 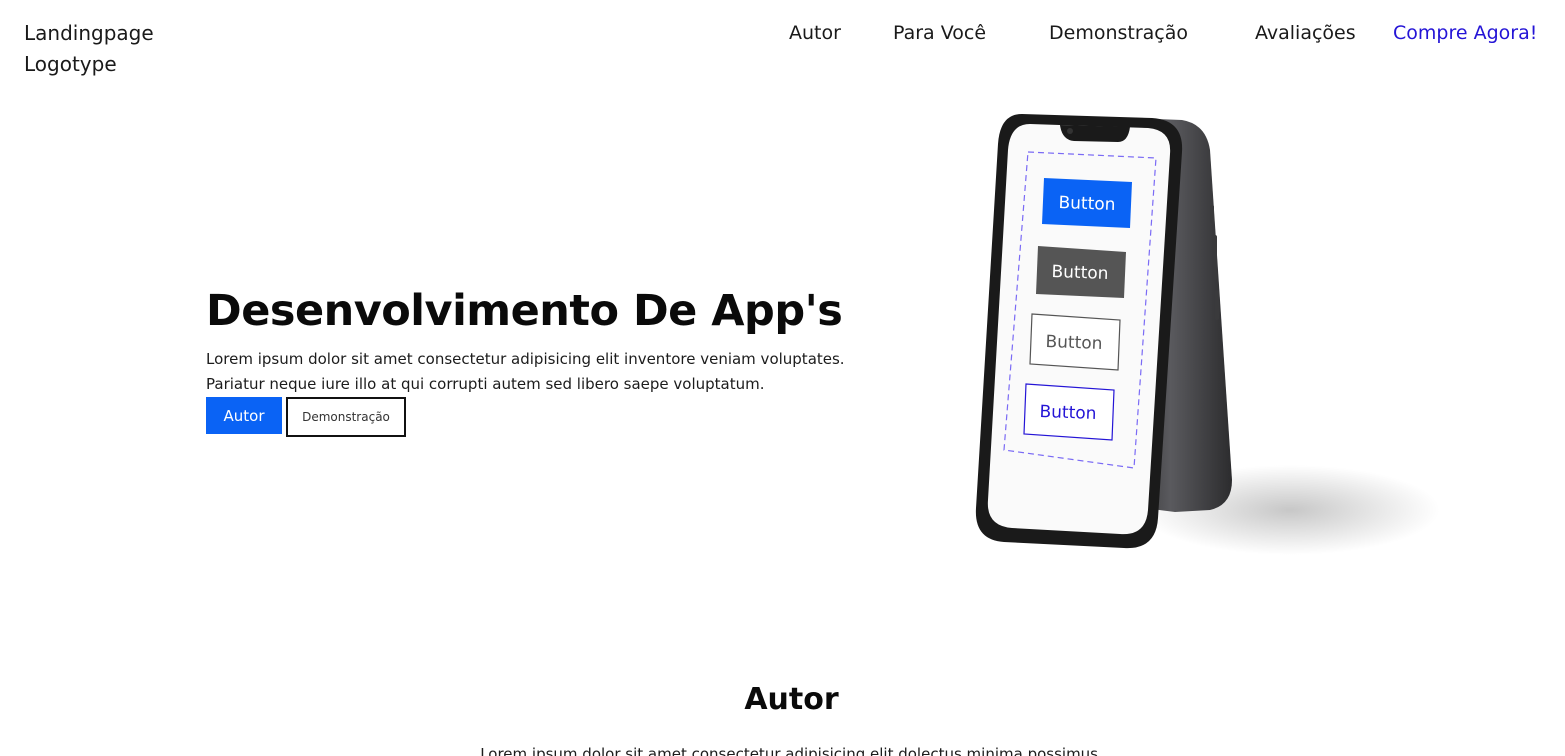 What do you see at coordinates (1118, 33) in the screenshot?
I see `nav-link-demonstracao: Demonstração` at bounding box center [1118, 33].